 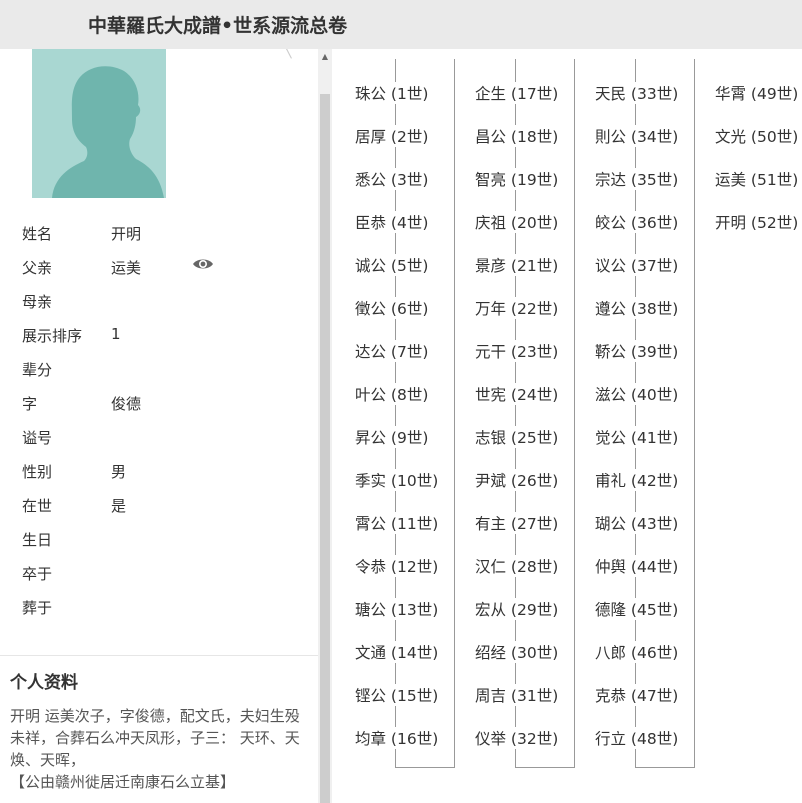 What do you see at coordinates (325, 448) in the screenshot?
I see `scroll-thumb` at bounding box center [325, 448].